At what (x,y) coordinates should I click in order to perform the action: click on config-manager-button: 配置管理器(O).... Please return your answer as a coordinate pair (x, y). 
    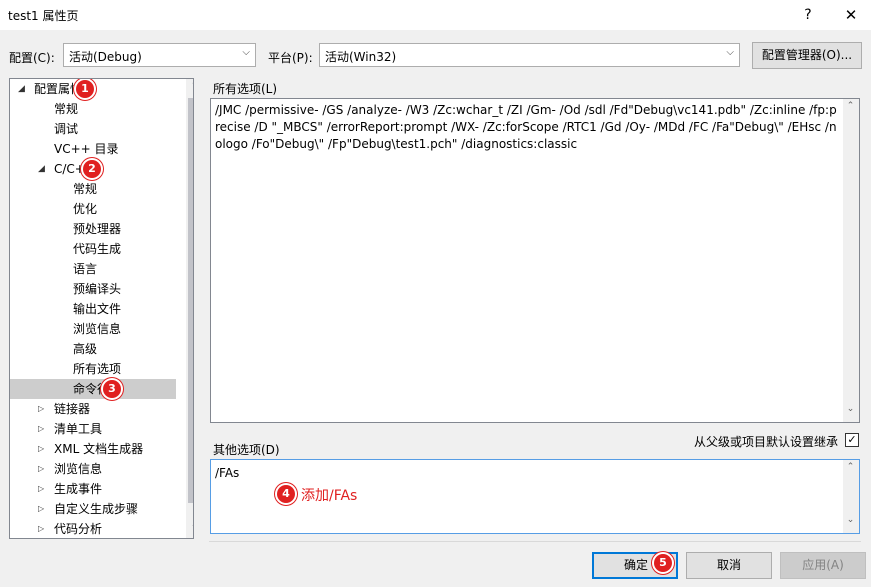
    Looking at the image, I should click on (807, 55).